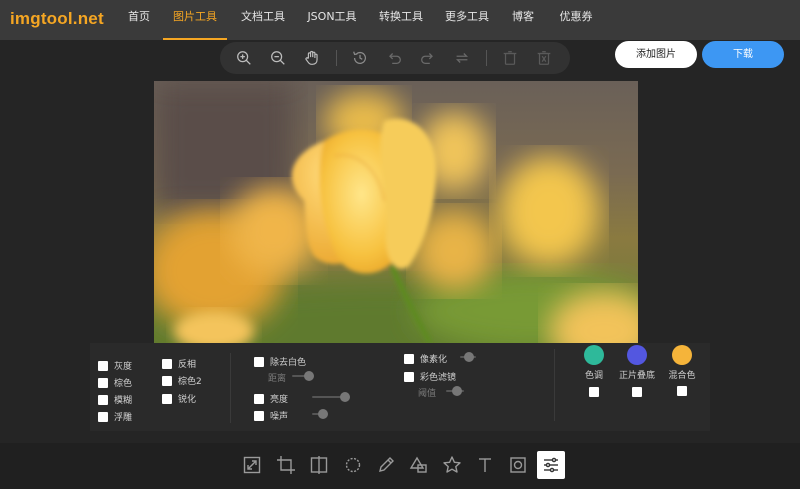  I want to click on sharpen-checkbox: 锐化, so click(179, 398).